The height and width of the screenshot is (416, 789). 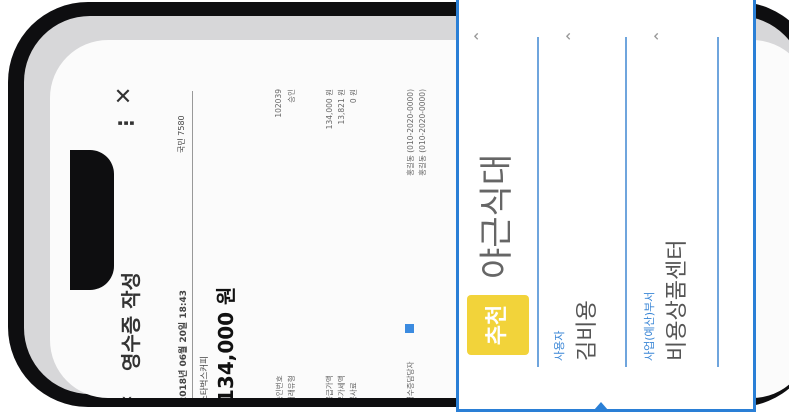 What do you see at coordinates (278, 103) in the screenshot?
I see `detail-value: 102039` at bounding box center [278, 103].